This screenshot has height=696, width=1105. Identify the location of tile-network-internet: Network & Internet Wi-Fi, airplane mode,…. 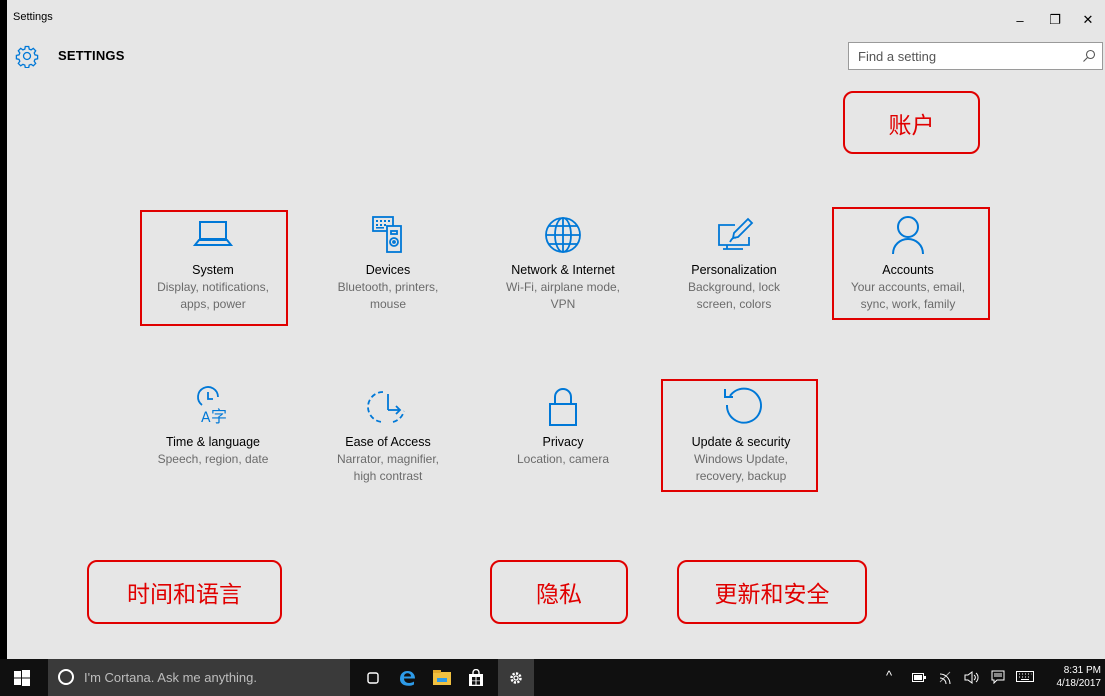
(563, 262).